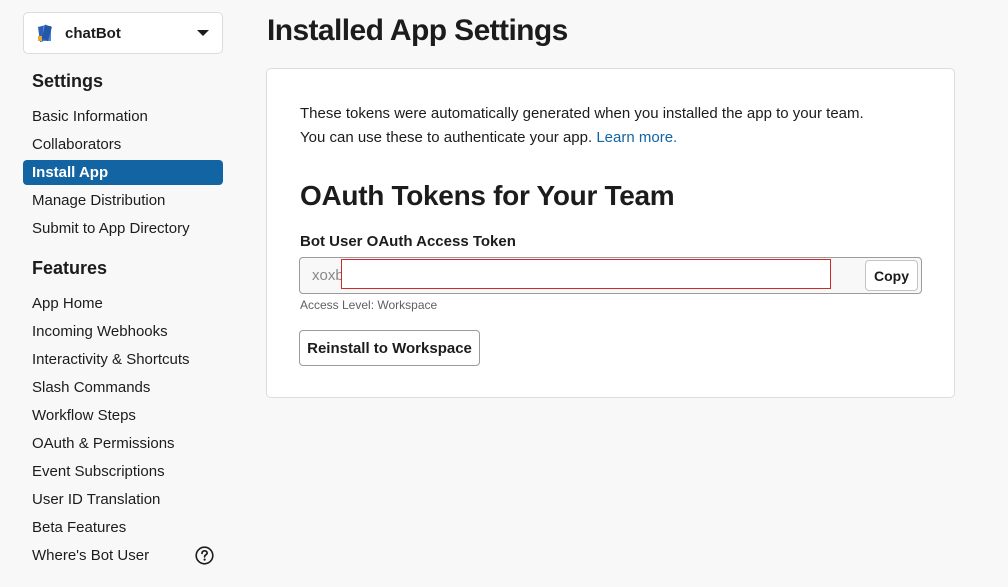 The width and height of the screenshot is (1008, 587). Describe the element at coordinates (123, 499) in the screenshot. I see `sidebar-item-user-id-translation: User ID Translation` at that location.